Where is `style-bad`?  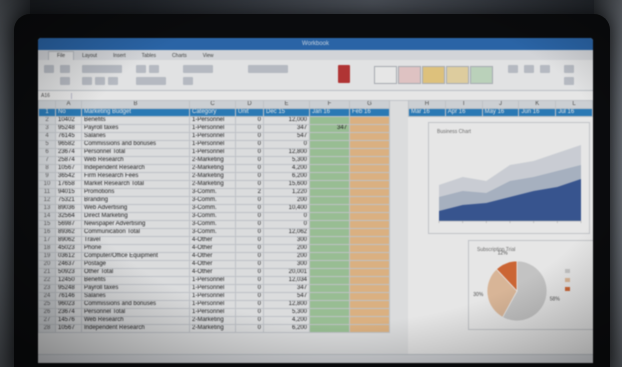
style-bad is located at coordinates (409, 75).